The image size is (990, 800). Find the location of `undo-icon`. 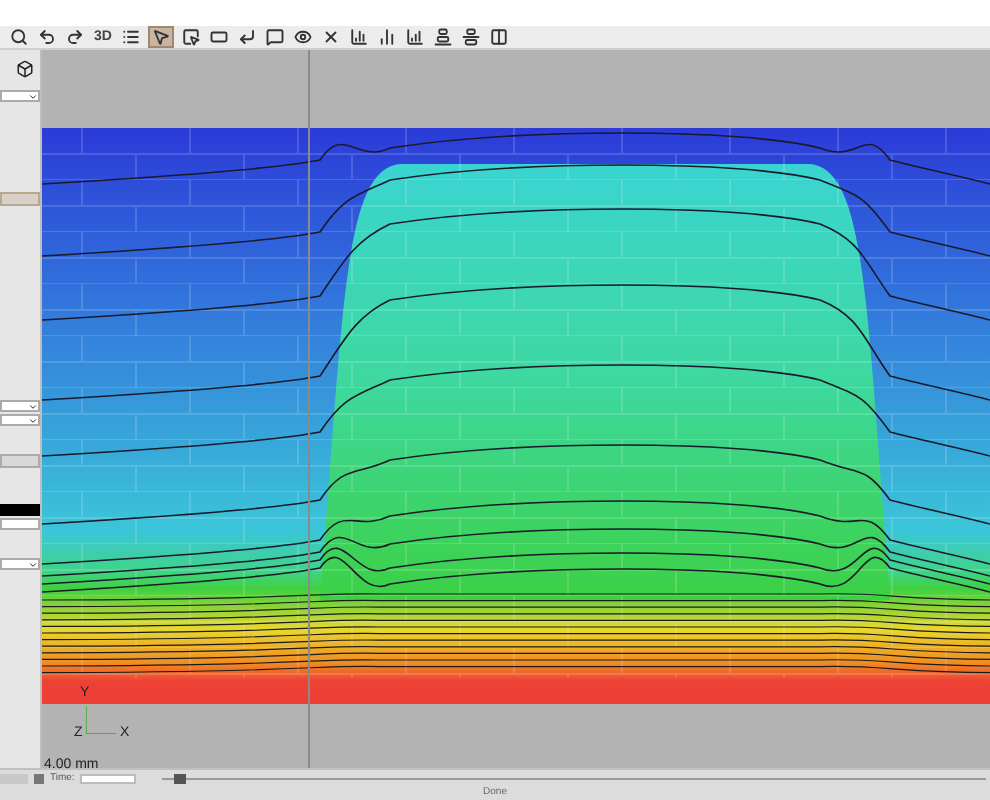

undo-icon is located at coordinates (47, 37).